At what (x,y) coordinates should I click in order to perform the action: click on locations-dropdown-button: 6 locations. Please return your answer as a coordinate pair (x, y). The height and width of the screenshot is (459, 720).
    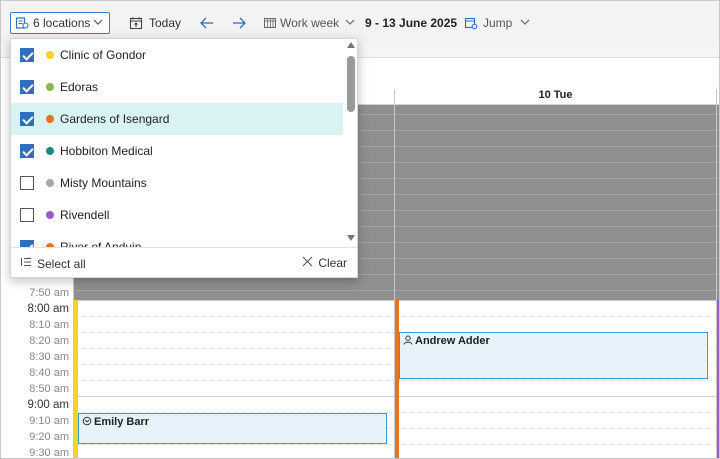
    Looking at the image, I should click on (60, 23).